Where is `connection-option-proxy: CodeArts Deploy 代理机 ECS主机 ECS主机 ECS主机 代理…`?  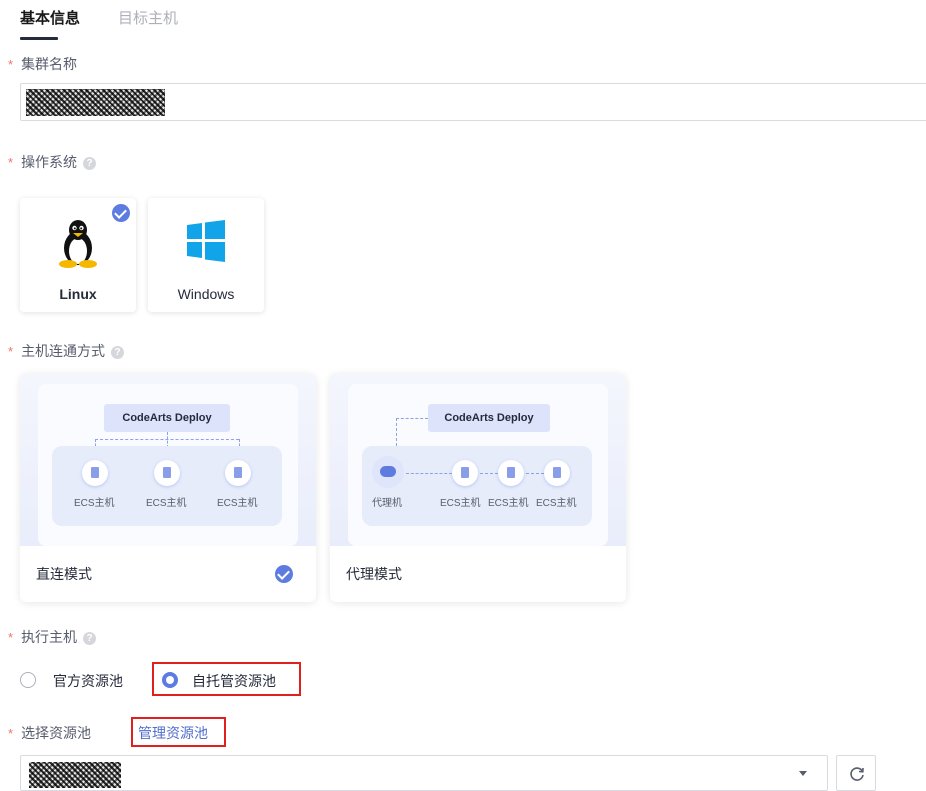
connection-option-proxy: CodeArts Deploy 代理机 ECS主机 ECS主机 ECS主机 代理… is located at coordinates (478, 488).